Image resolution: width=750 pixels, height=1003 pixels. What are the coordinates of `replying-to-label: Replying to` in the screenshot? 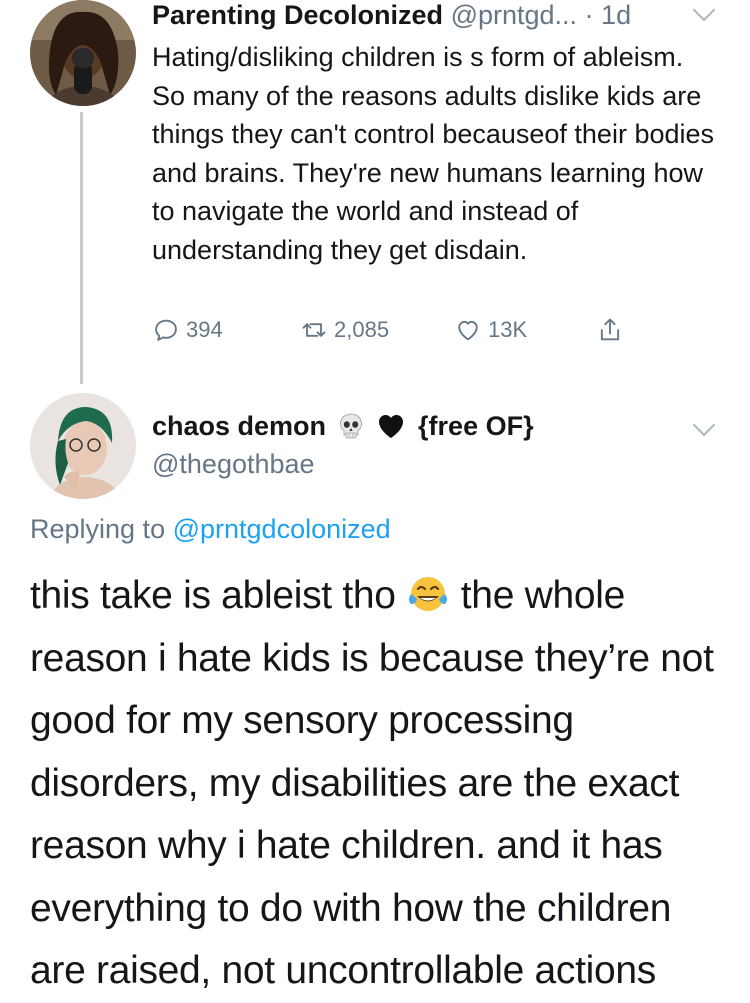 It's located at (98, 529).